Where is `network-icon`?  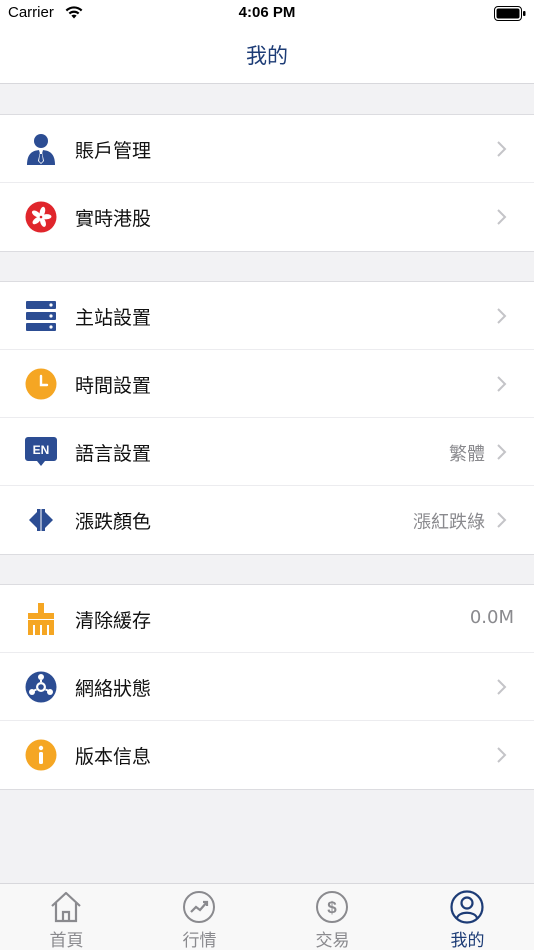
network-icon is located at coordinates (41, 687).